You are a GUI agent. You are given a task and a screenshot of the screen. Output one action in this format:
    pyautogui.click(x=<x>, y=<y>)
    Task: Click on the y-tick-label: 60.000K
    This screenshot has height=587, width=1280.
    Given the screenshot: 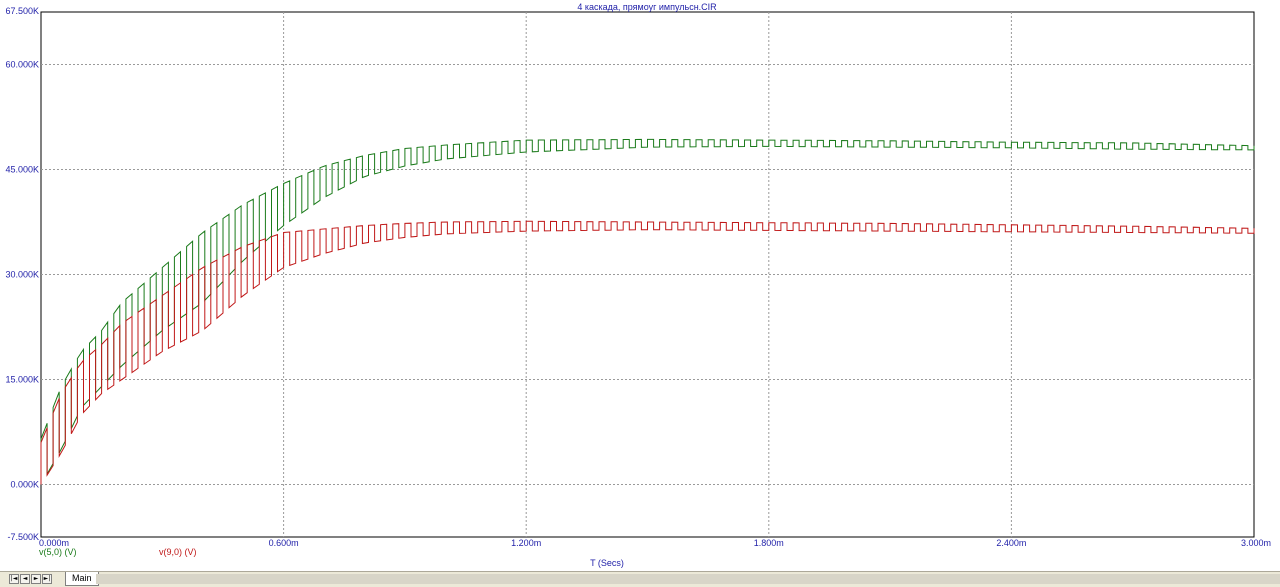 What is the action you would take?
    pyautogui.click(x=22, y=65)
    